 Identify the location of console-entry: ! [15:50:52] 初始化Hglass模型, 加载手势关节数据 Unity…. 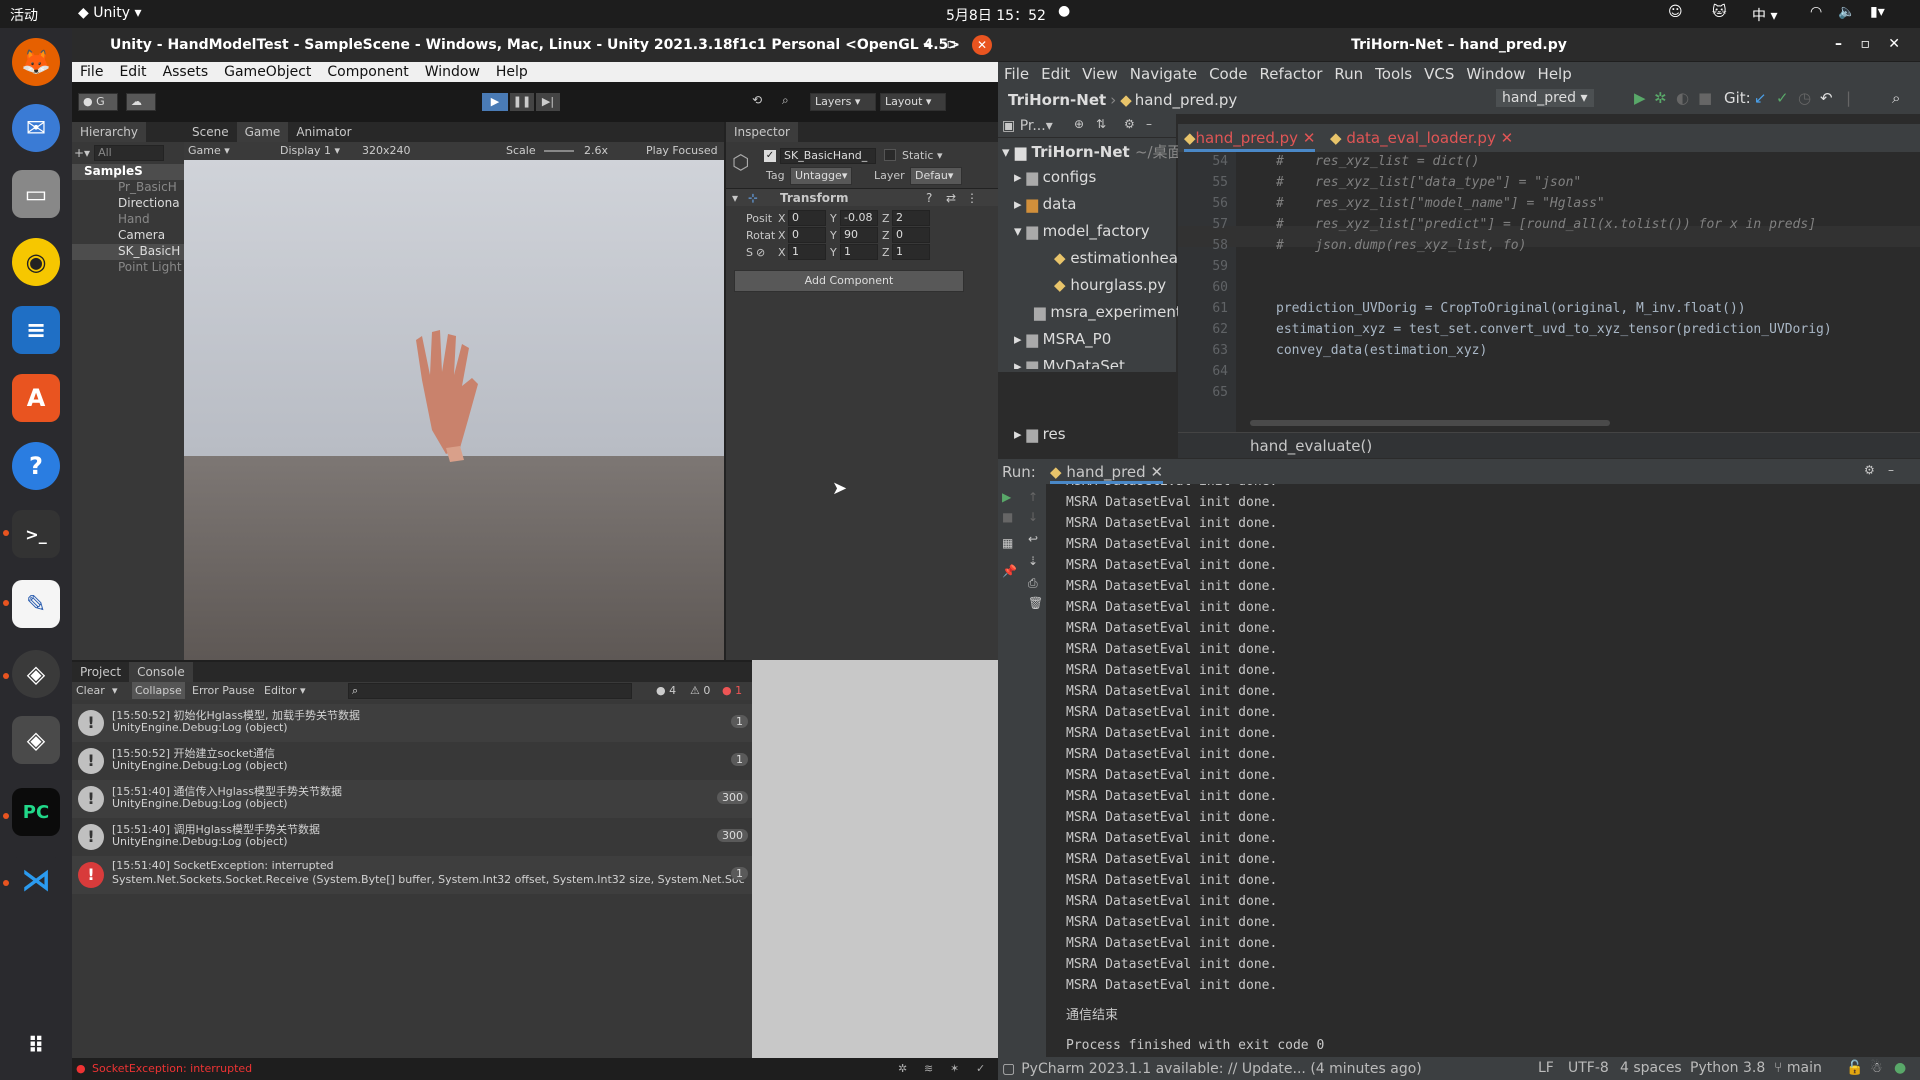
(412, 723).